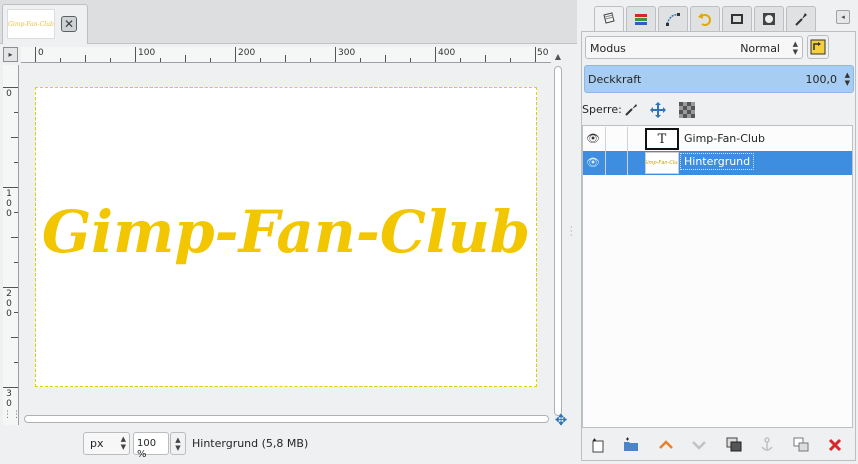  I want to click on vertical-ruler: 0 100 200 30, so click(11, 245).